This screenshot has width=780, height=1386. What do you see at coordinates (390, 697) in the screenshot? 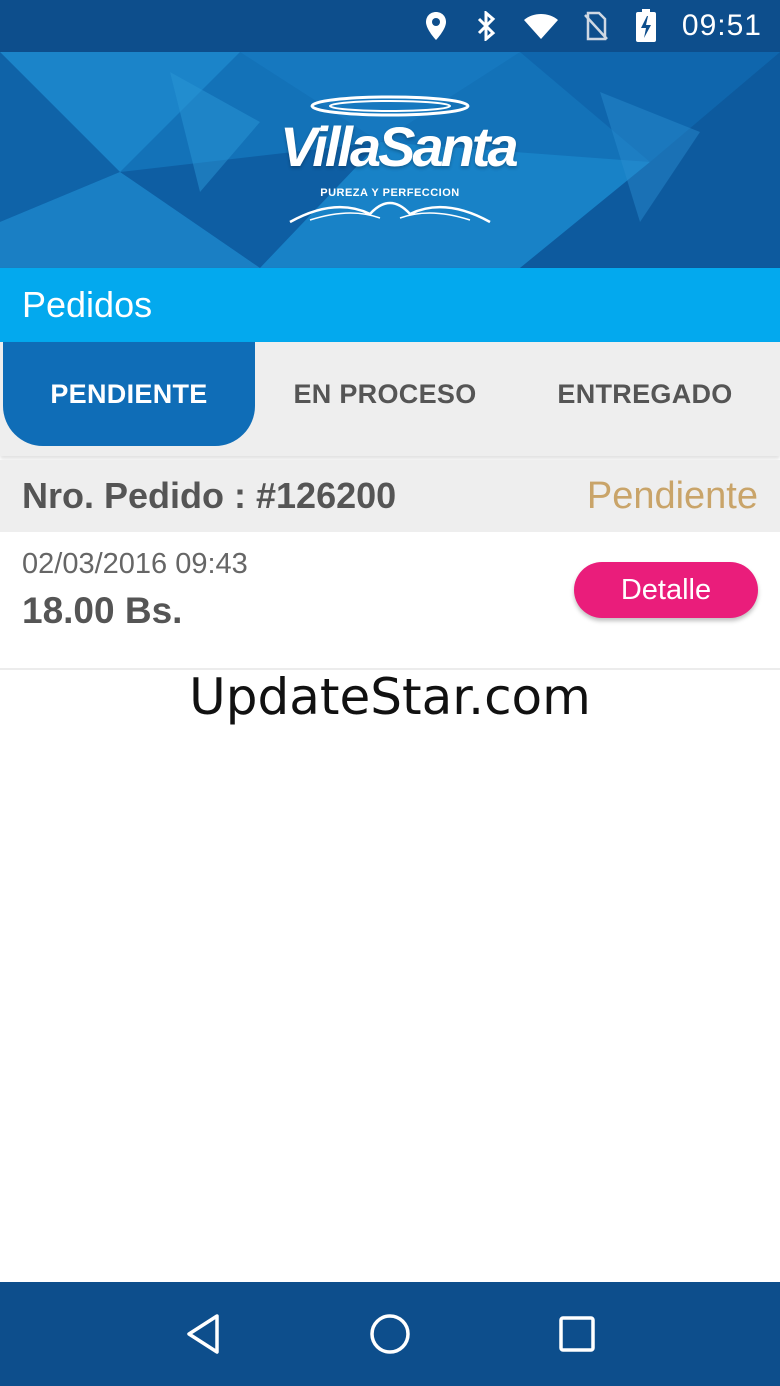
I see `watermark: UpdateStar.com` at bounding box center [390, 697].